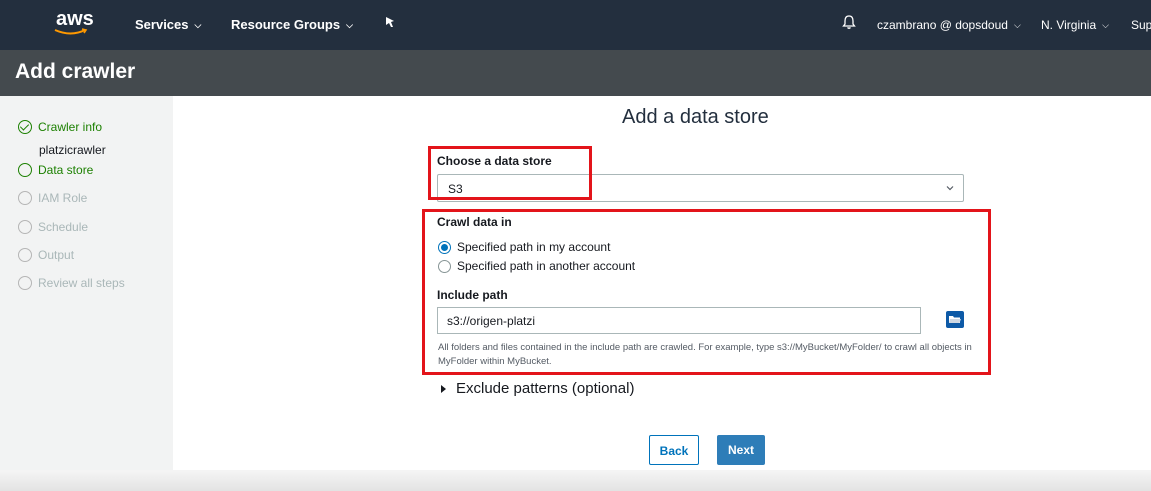 This screenshot has height=491, width=1151. Describe the element at coordinates (286, 24) in the screenshot. I see `resource-groups-label: Resource Groups` at that location.